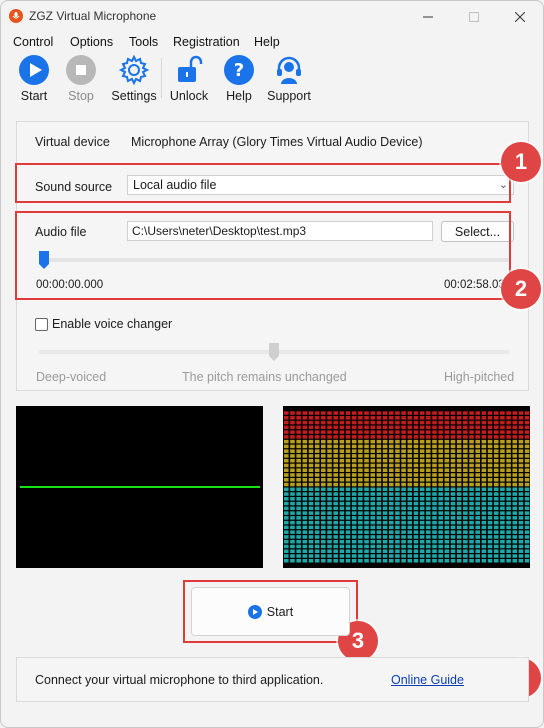 The width and height of the screenshot is (544, 728). I want to click on toolbar-support-button: Support, so click(289, 78).